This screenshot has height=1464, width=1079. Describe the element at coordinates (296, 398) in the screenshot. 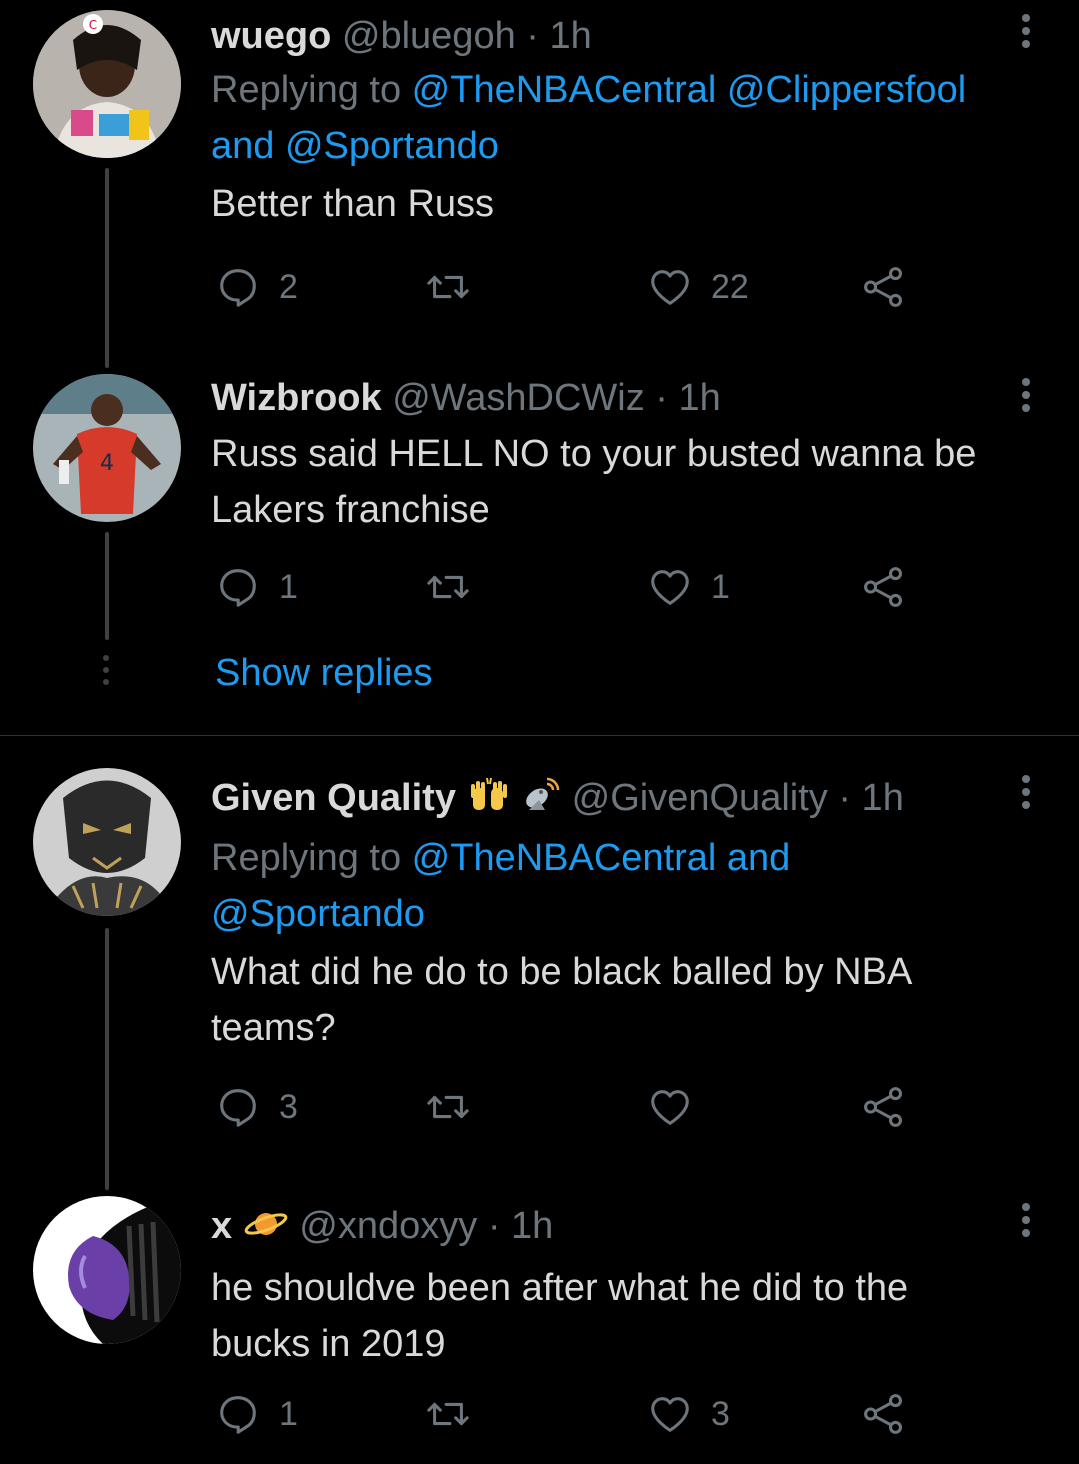

I see `display-name: Wizbrook` at that location.